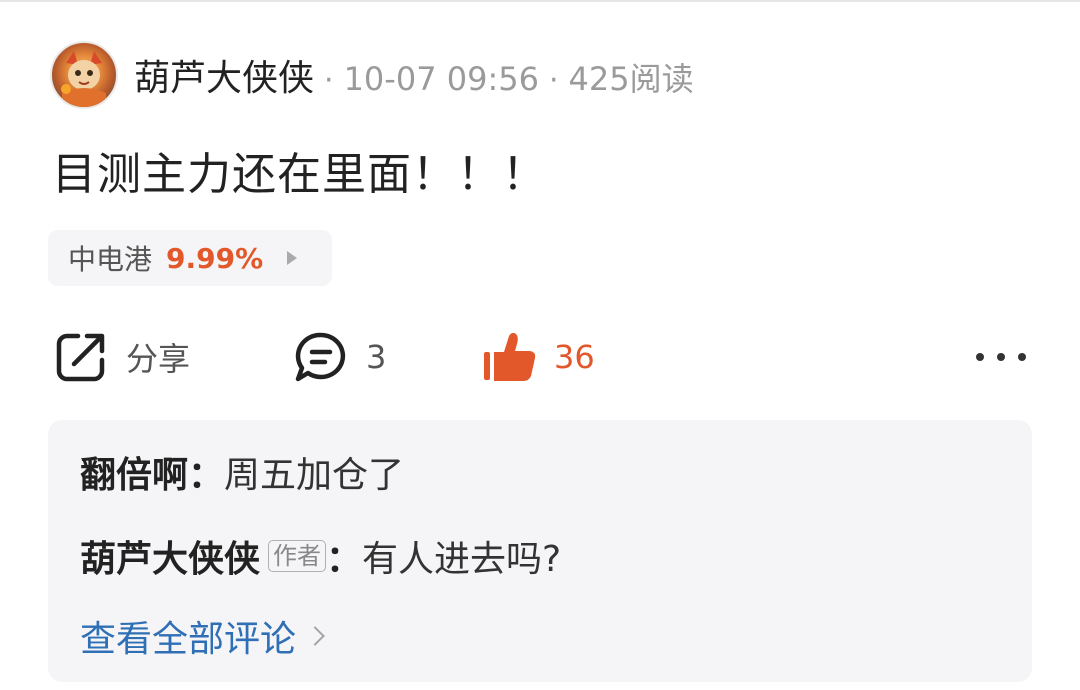 The width and height of the screenshot is (1080, 690). I want to click on thumbs-up-icon, so click(510, 356).